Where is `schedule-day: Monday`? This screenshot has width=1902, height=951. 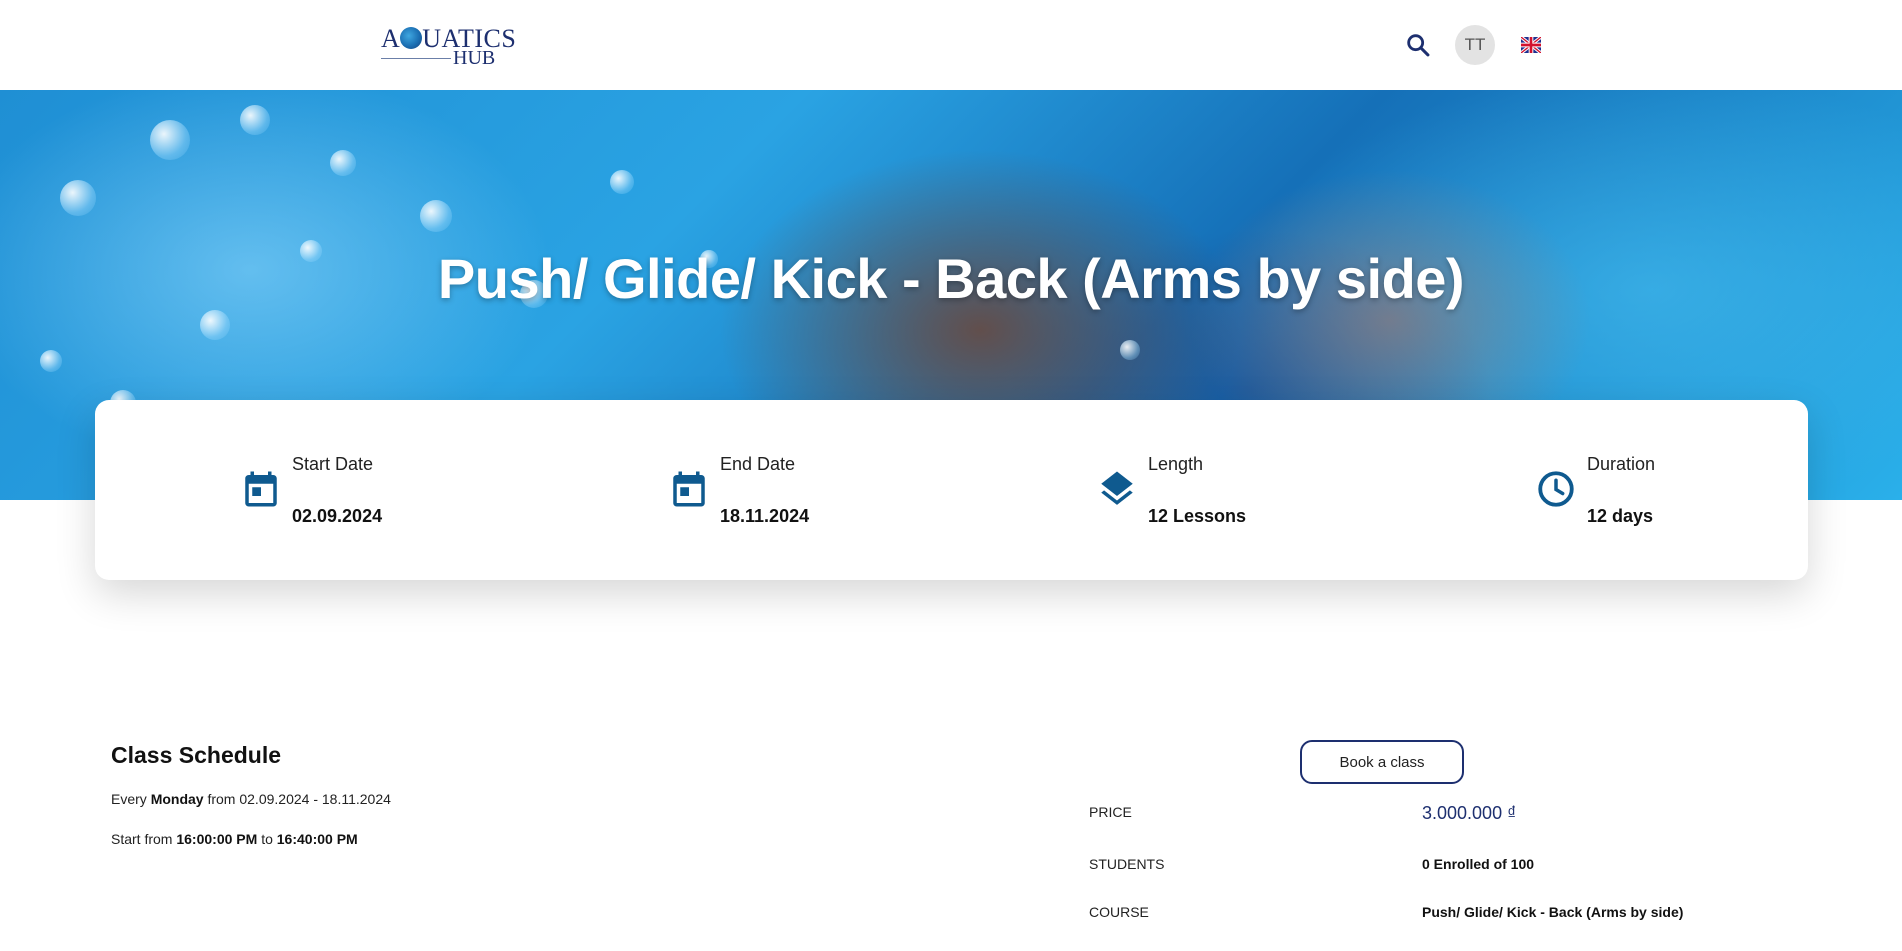
schedule-day: Monday is located at coordinates (177, 799).